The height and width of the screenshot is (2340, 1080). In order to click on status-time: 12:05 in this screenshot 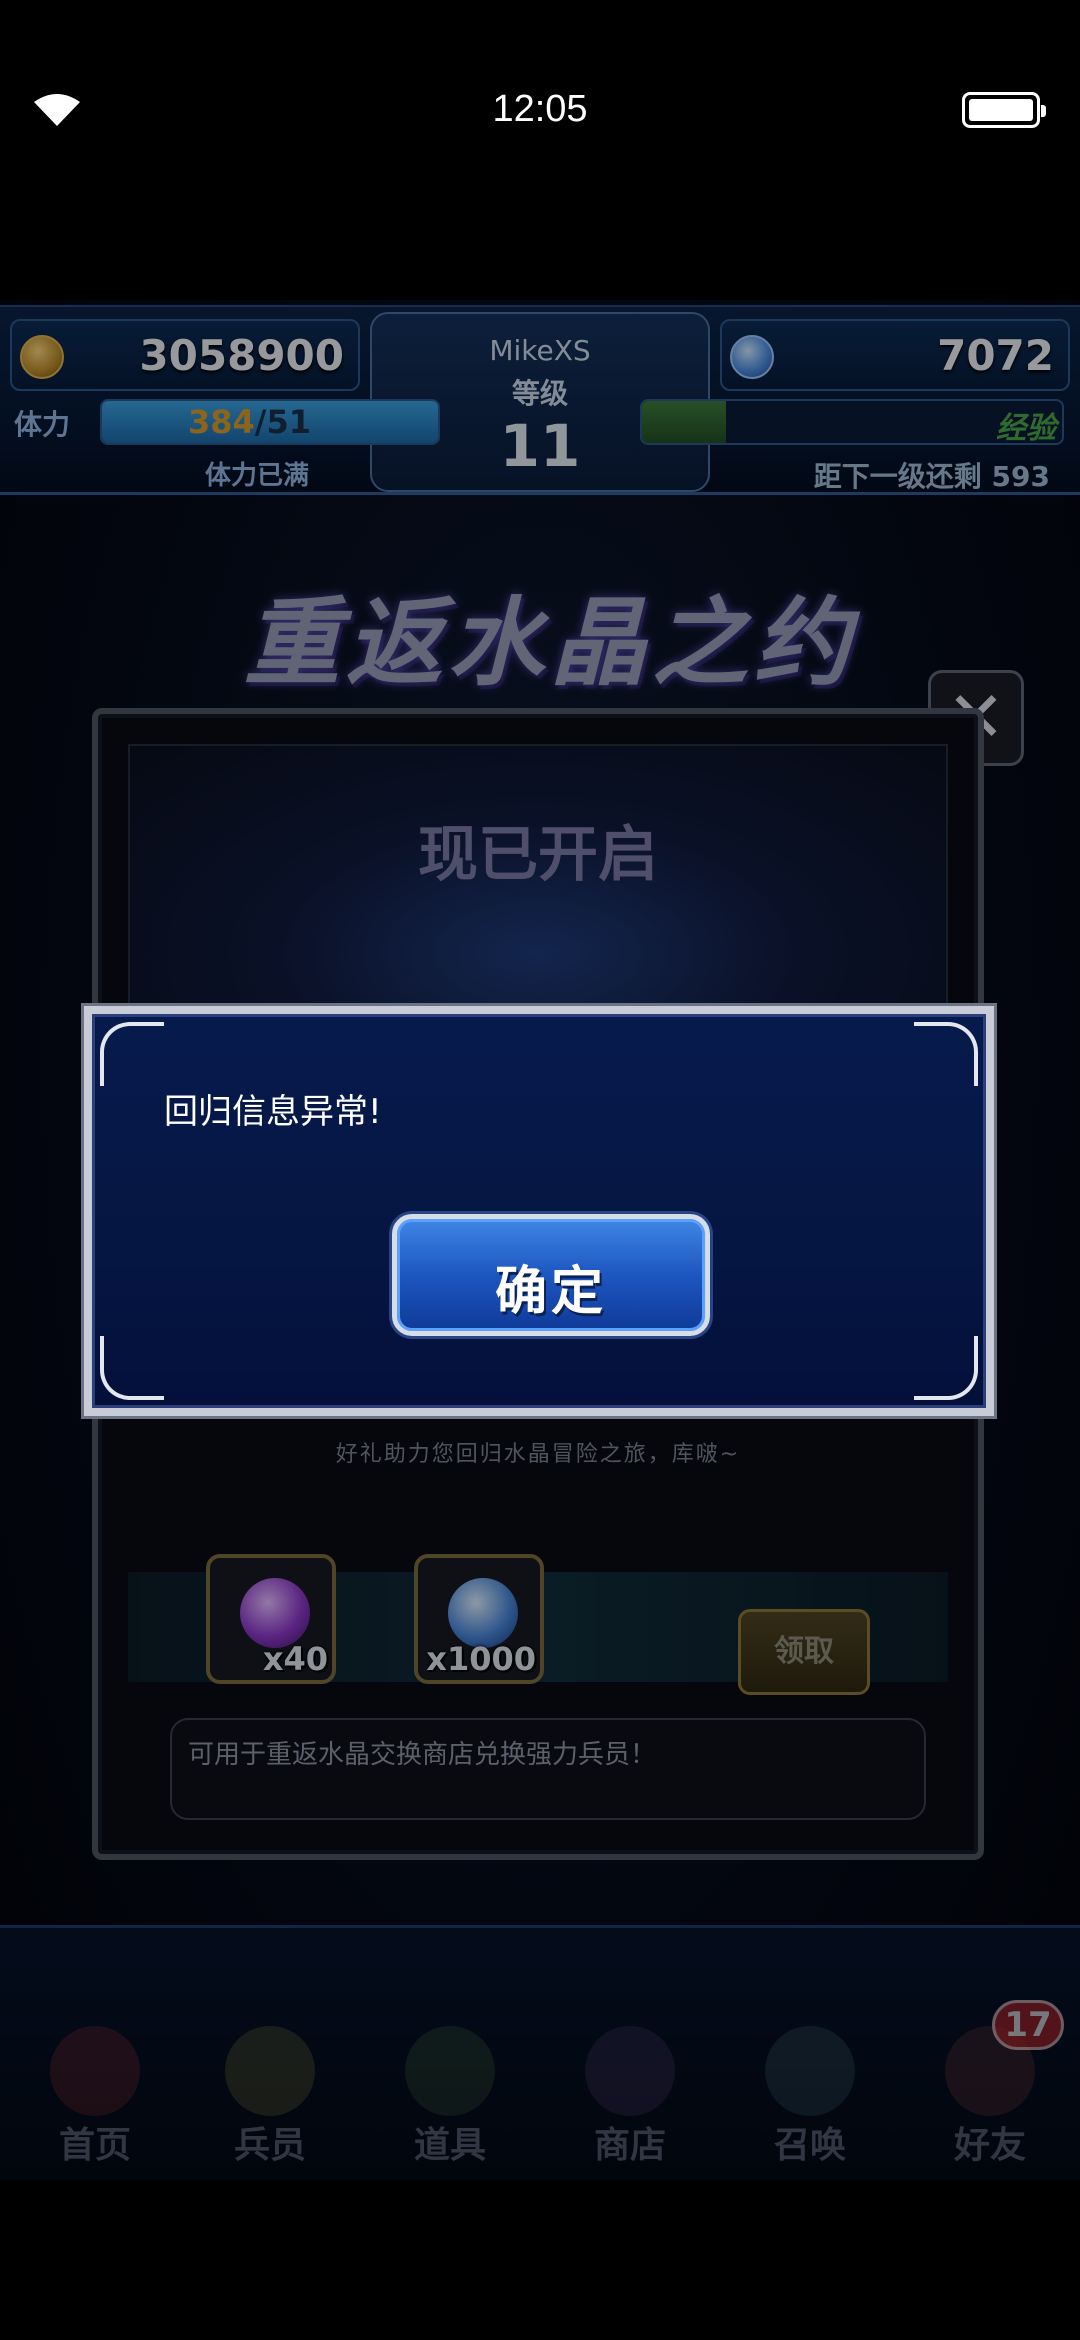, I will do `click(540, 109)`.